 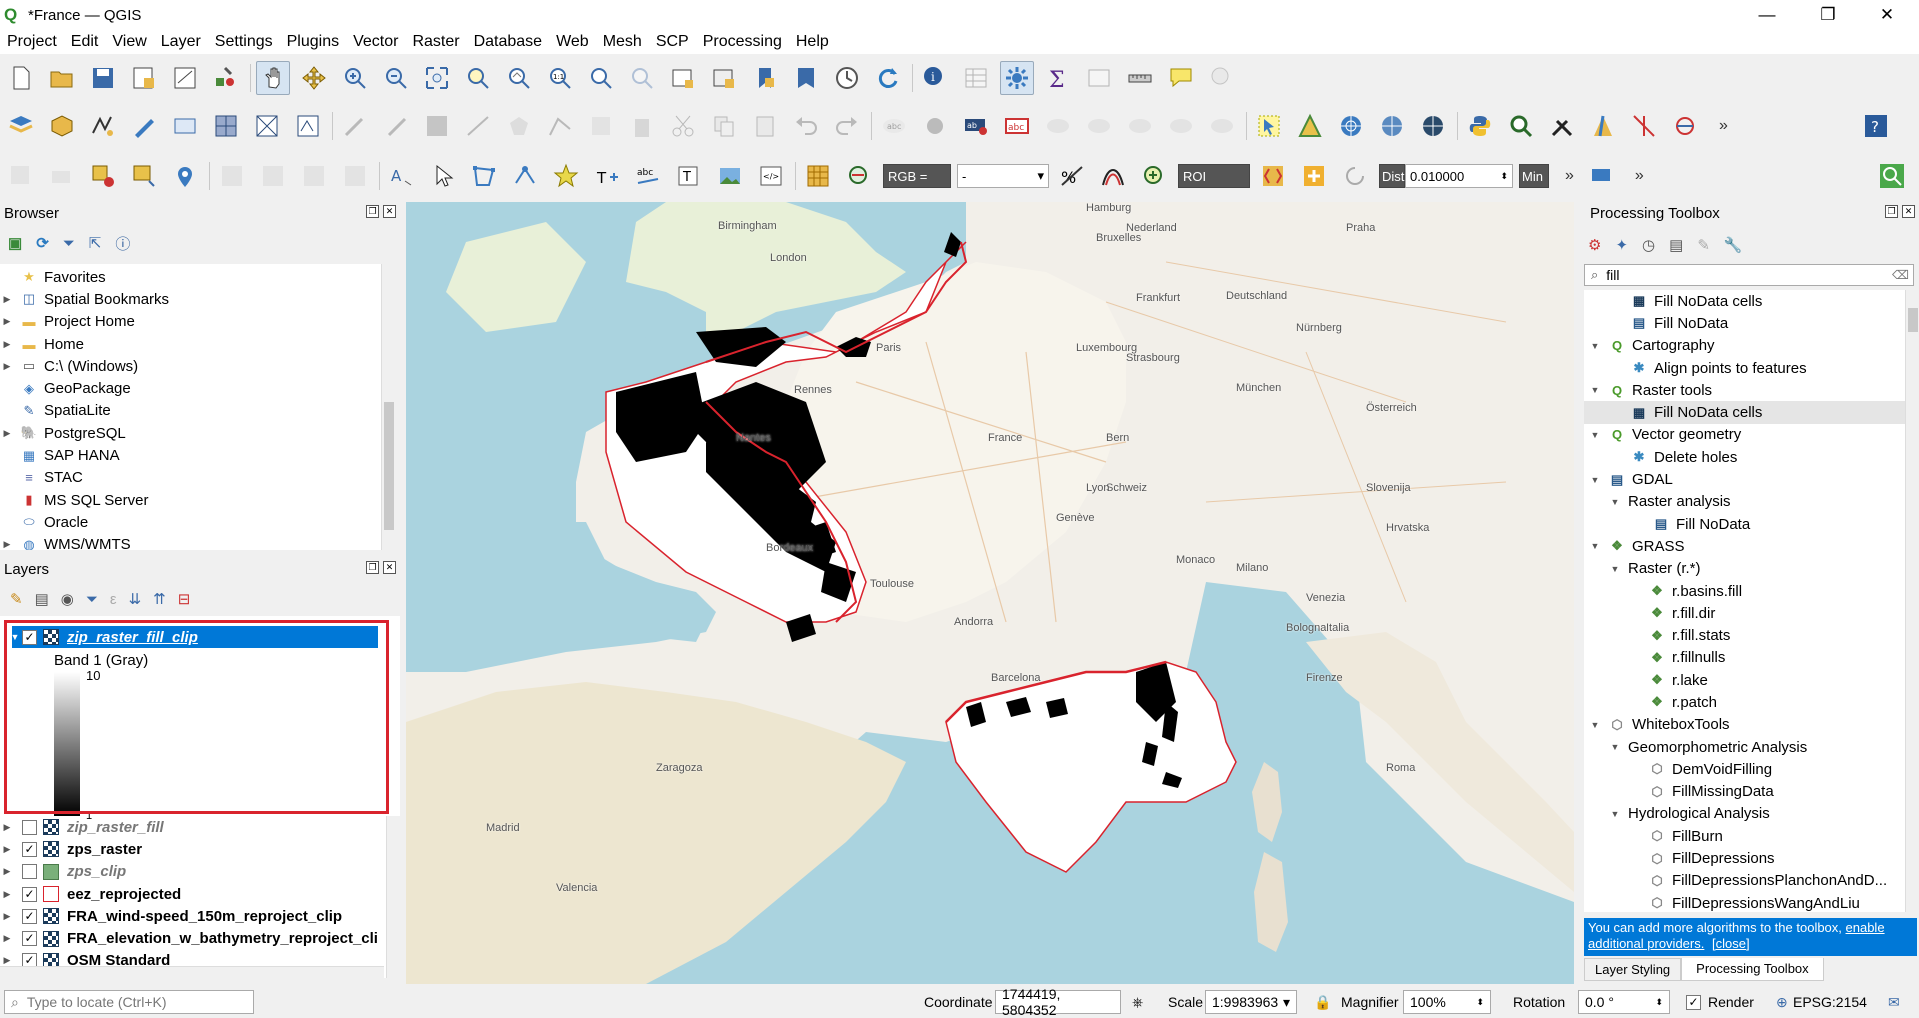 I want to click on add-selected-layers-icon: ▣, so click(x=15, y=243).